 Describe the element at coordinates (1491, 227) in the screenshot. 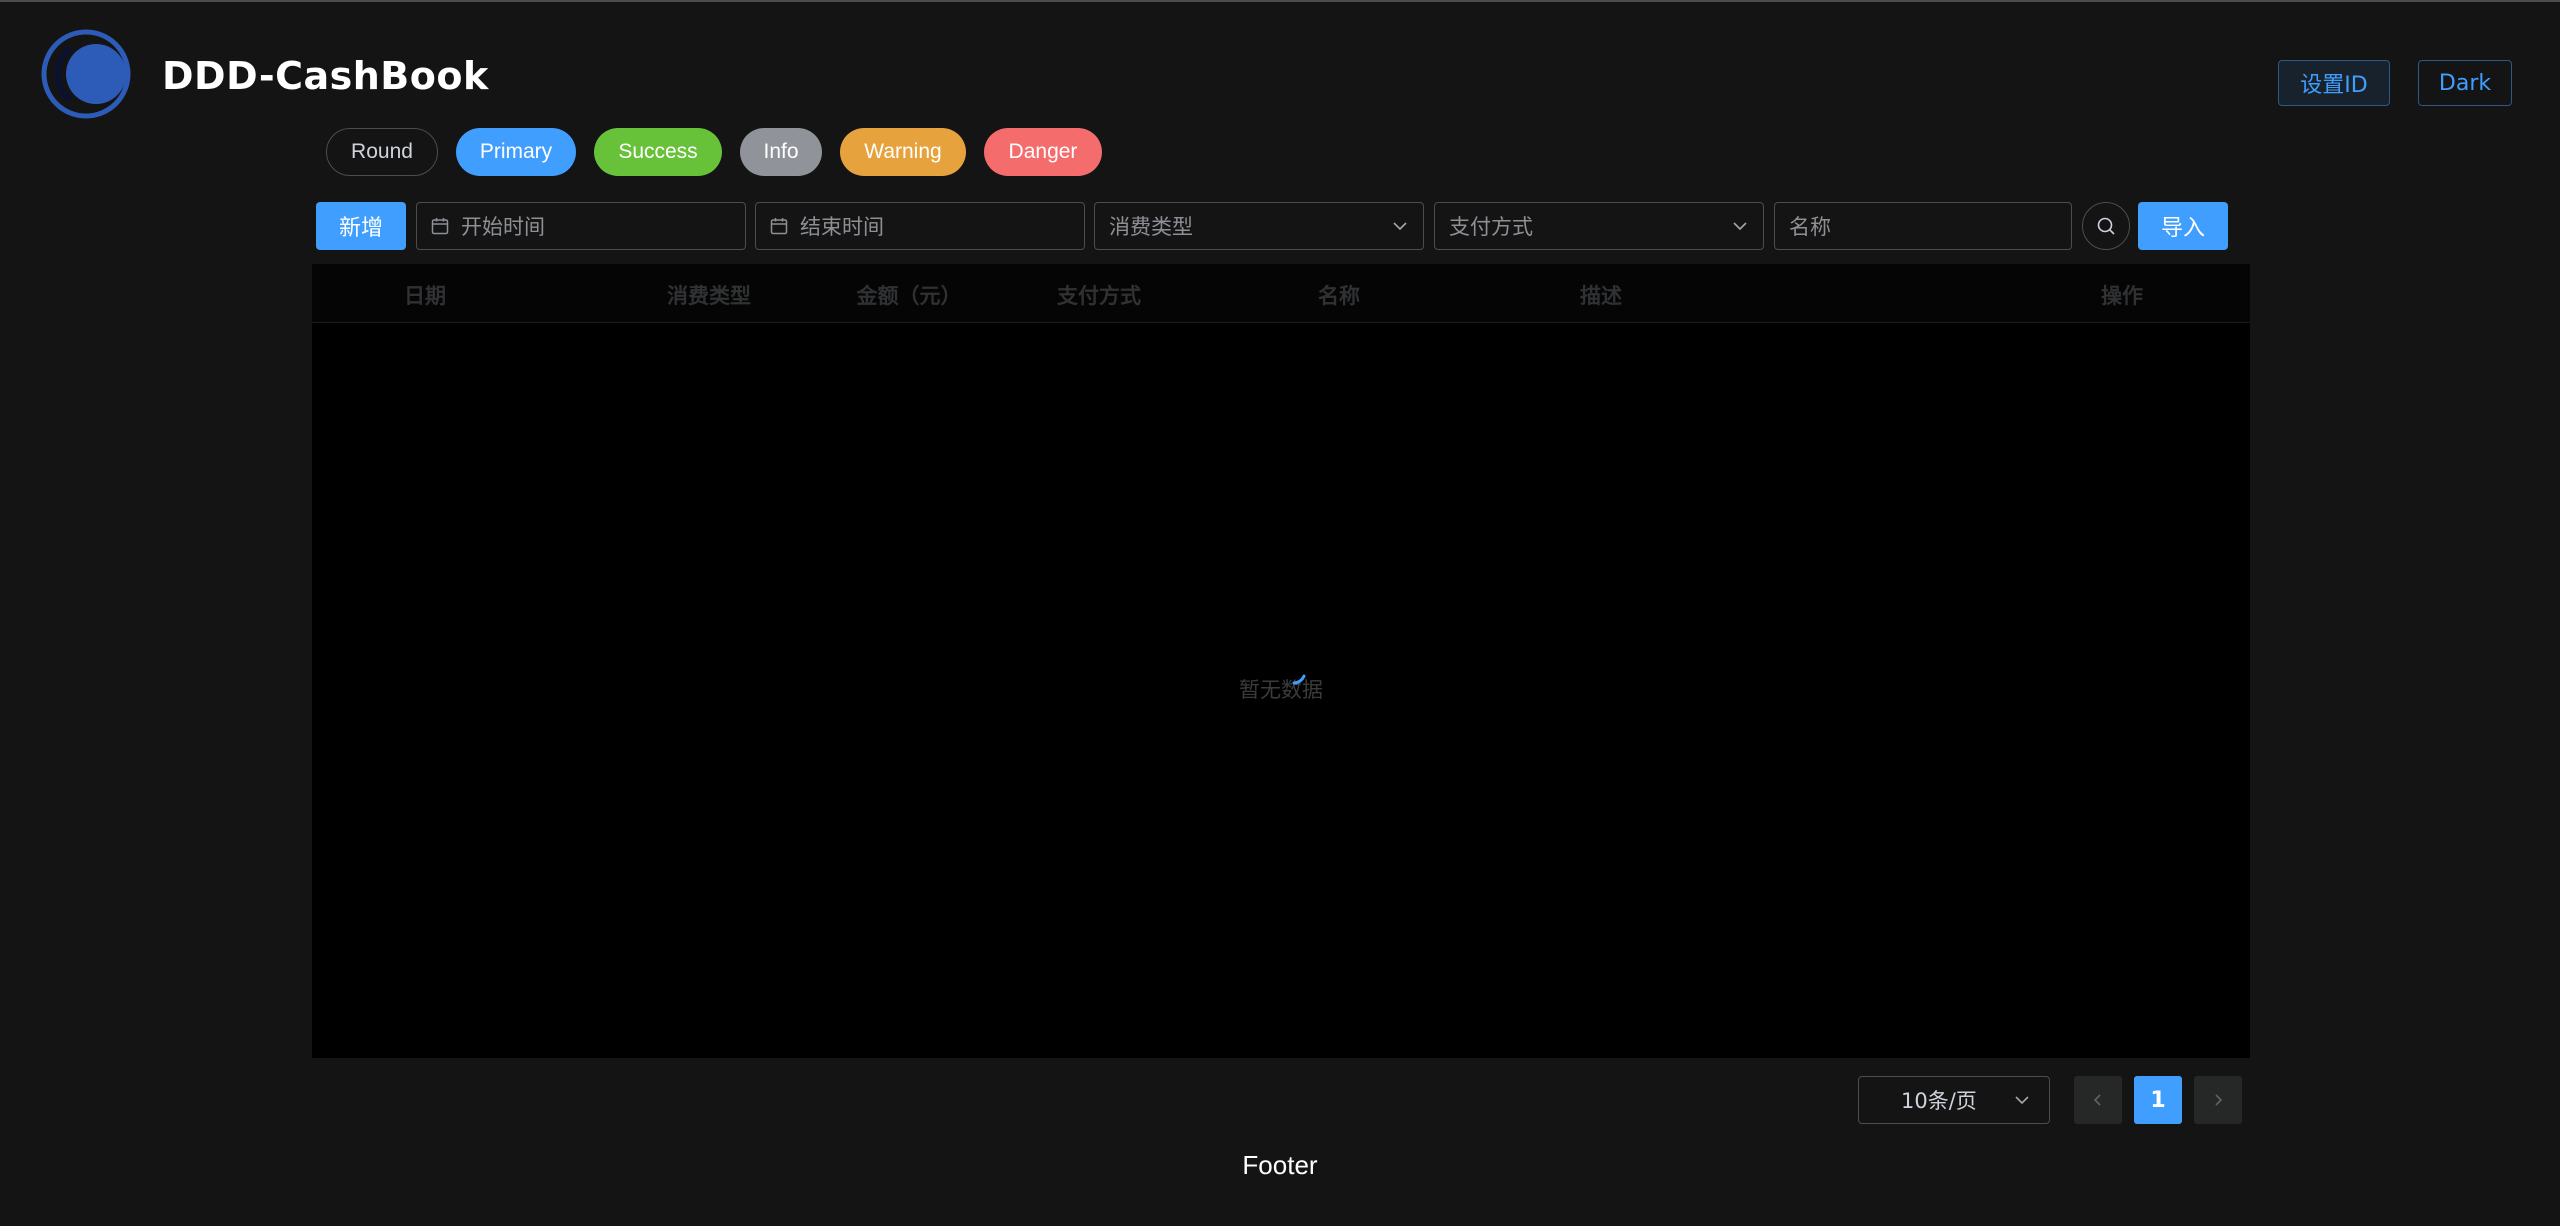

I see `pay-method-placeholder: 支付方式` at that location.